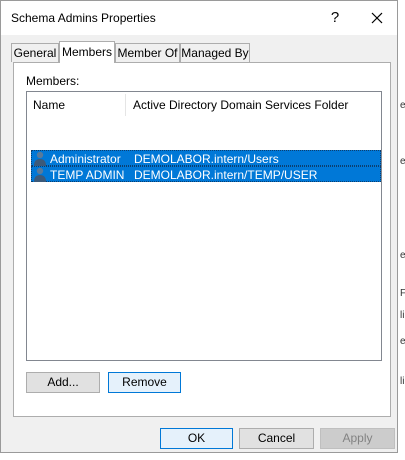 This screenshot has width=405, height=460. What do you see at coordinates (226, 175) in the screenshot?
I see `member-folder: DEMOLABOR.intern/TEMP/USER` at bounding box center [226, 175].